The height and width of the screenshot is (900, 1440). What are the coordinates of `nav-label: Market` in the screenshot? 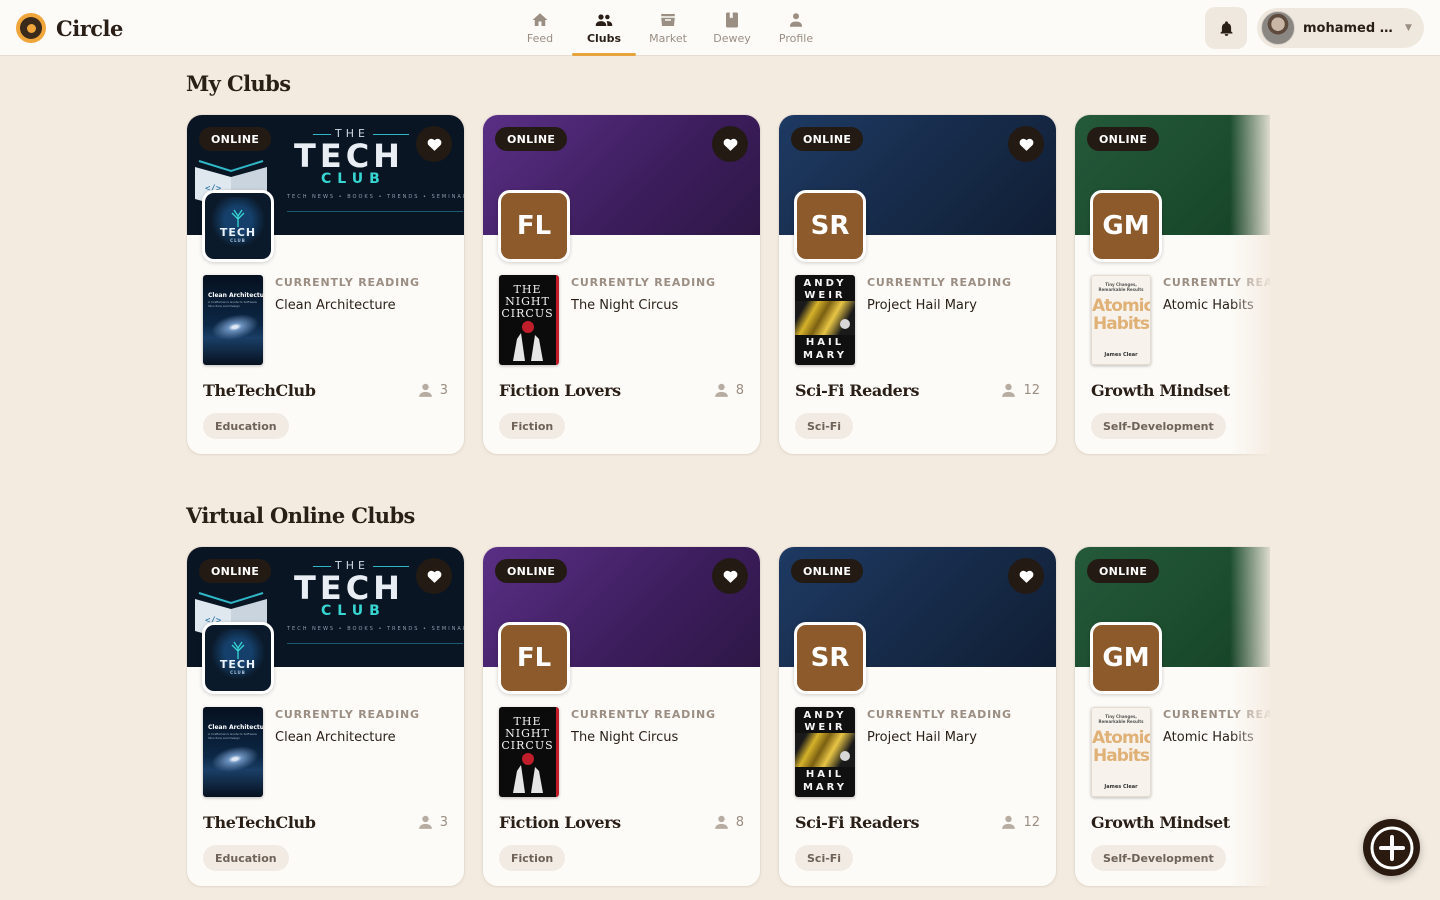 It's located at (668, 38).